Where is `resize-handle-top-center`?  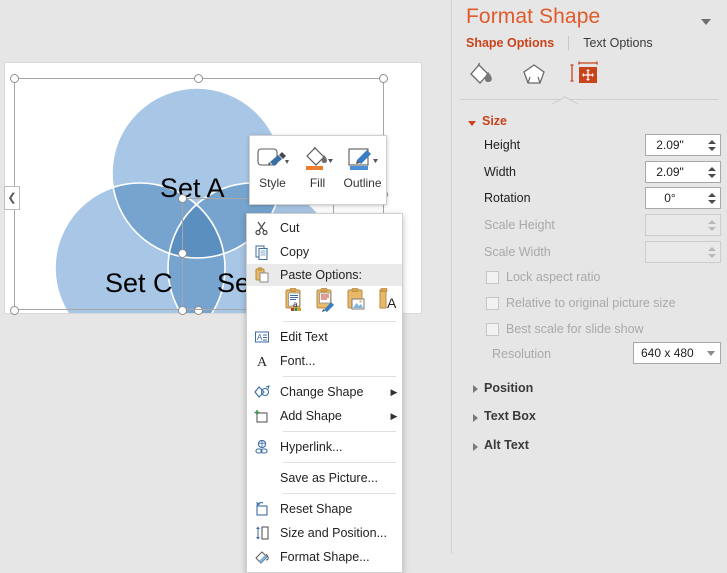 resize-handle-top-center is located at coordinates (198, 78).